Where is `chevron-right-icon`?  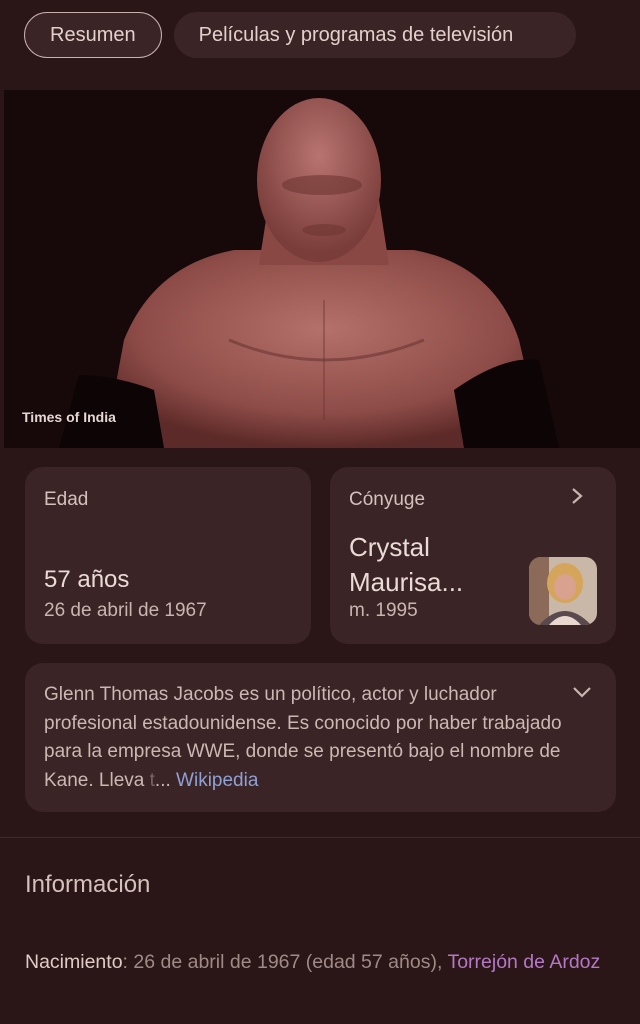 chevron-right-icon is located at coordinates (577, 499).